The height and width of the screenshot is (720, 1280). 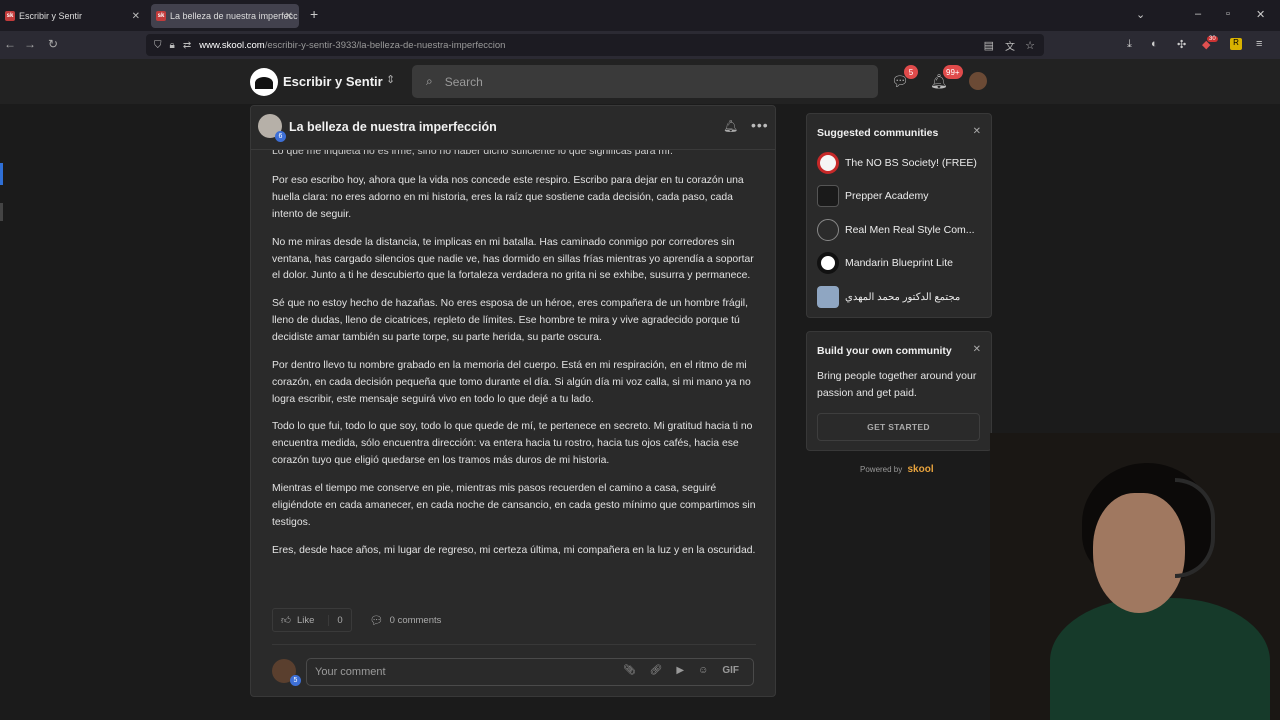 I want to click on maximize-icon: ▫, so click(x=1228, y=14).